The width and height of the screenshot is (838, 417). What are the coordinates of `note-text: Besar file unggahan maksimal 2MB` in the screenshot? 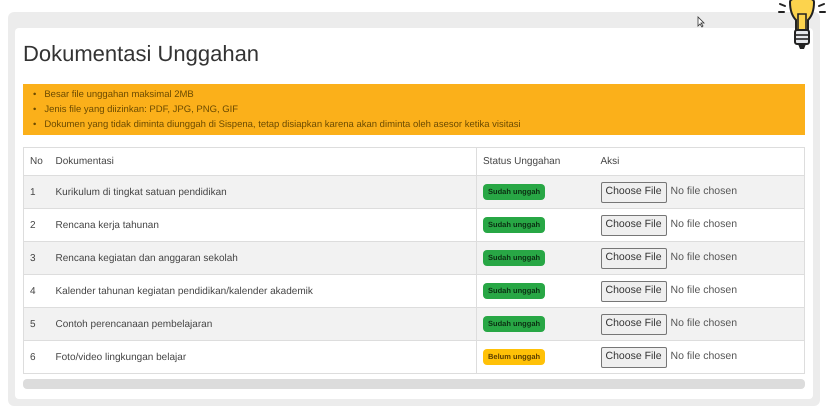 It's located at (119, 95).